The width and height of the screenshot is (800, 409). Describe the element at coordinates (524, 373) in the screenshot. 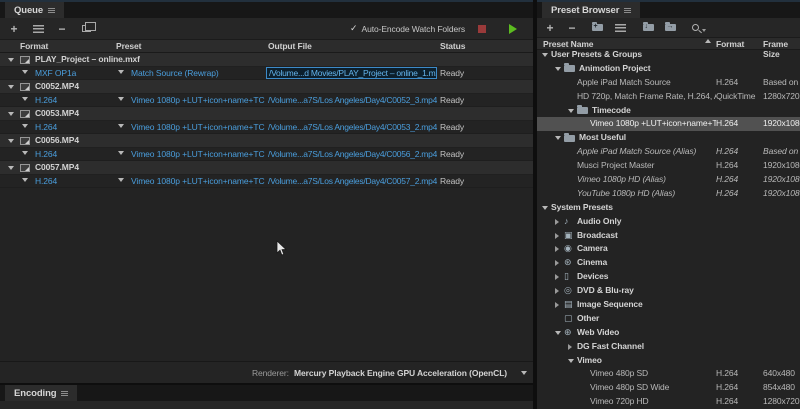

I see `renderer-caret-icon` at that location.